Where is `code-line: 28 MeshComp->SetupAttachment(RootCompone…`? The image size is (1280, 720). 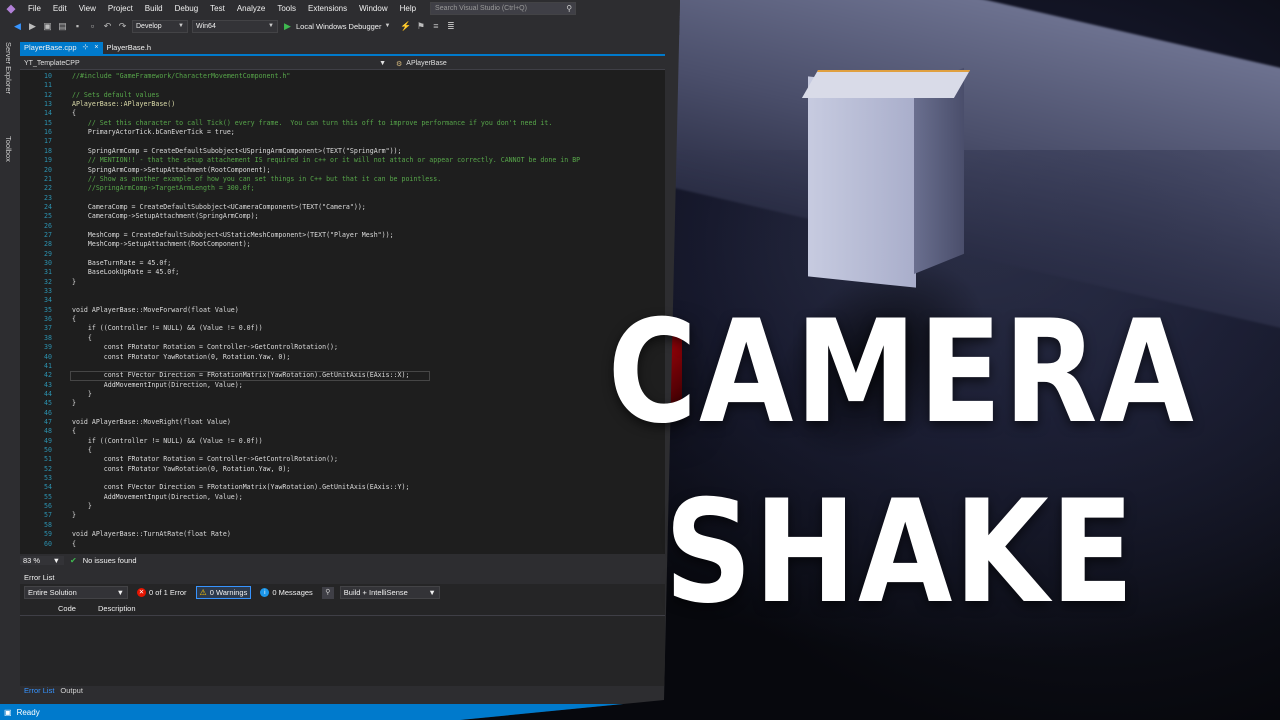
code-line: 28 MeshComp->SetupAttachment(RootCompone… is located at coordinates (342, 244).